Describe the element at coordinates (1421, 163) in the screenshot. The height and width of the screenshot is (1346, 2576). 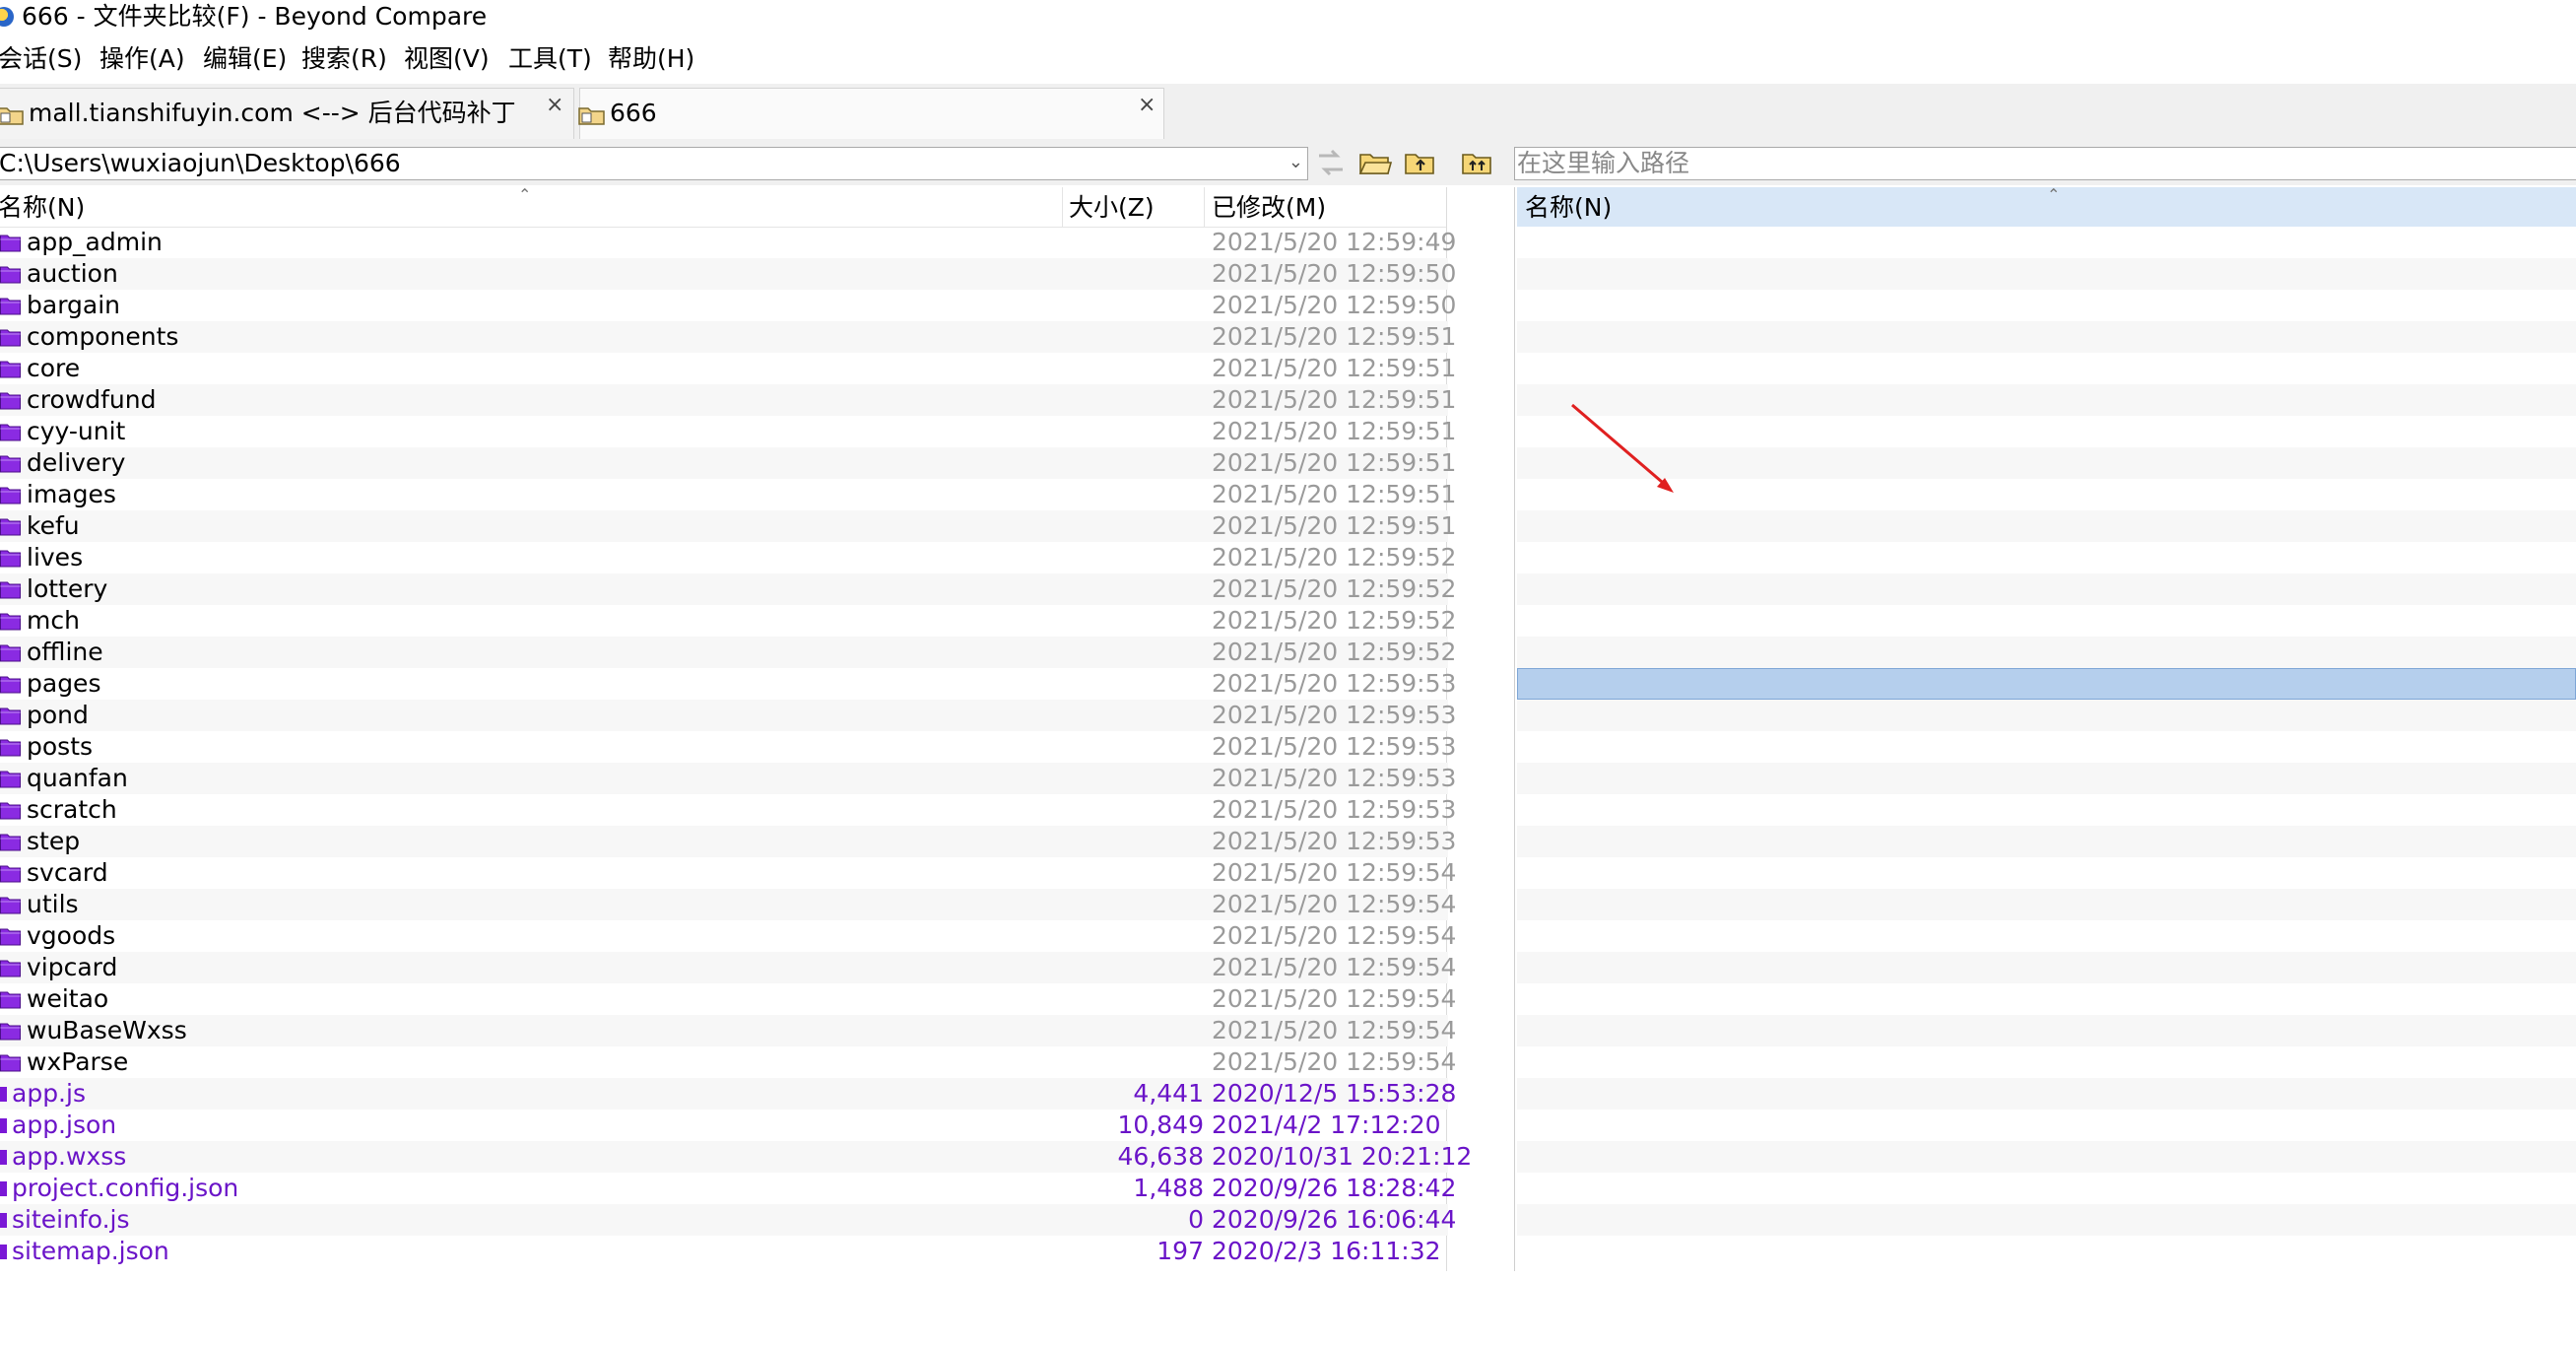
I see `parent-folder-icon` at that location.